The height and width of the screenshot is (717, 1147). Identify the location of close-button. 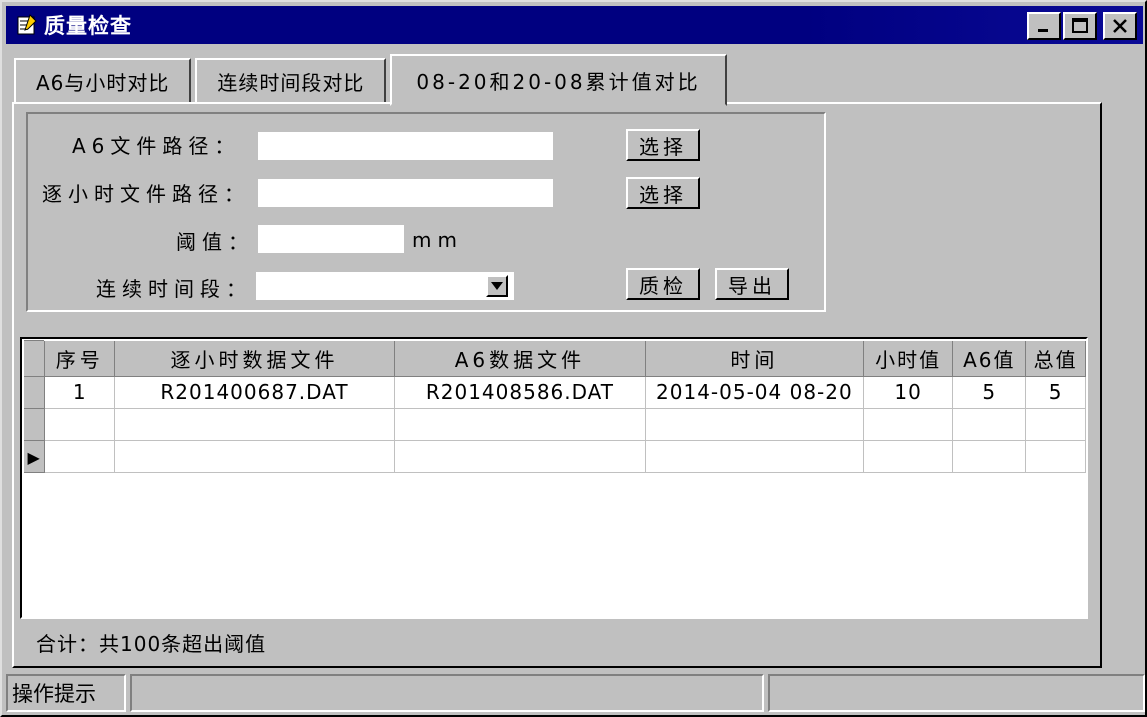
(1120, 26).